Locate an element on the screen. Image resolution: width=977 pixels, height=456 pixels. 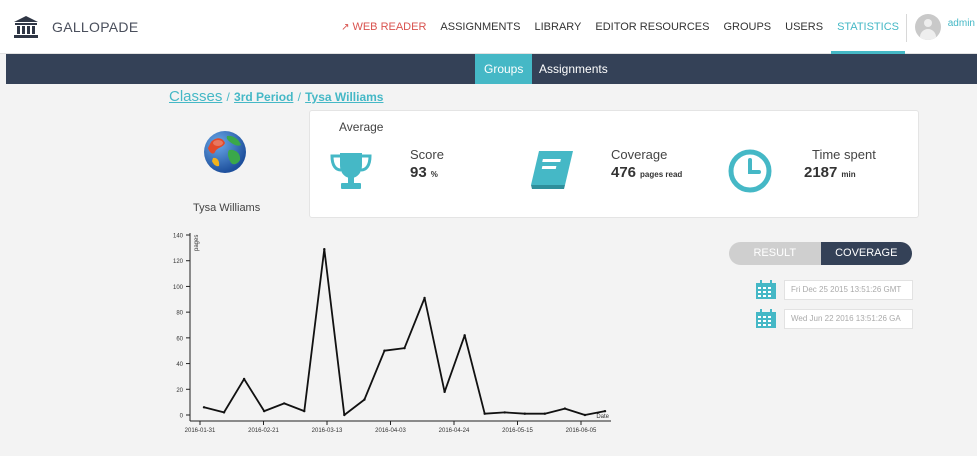
x-tick-label: 2016-04-03 is located at coordinates (390, 431).